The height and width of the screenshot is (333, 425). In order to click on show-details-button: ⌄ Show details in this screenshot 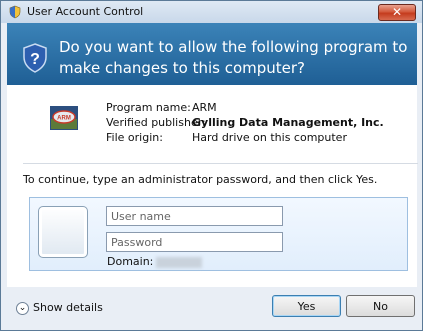, I will do `click(59, 308)`.